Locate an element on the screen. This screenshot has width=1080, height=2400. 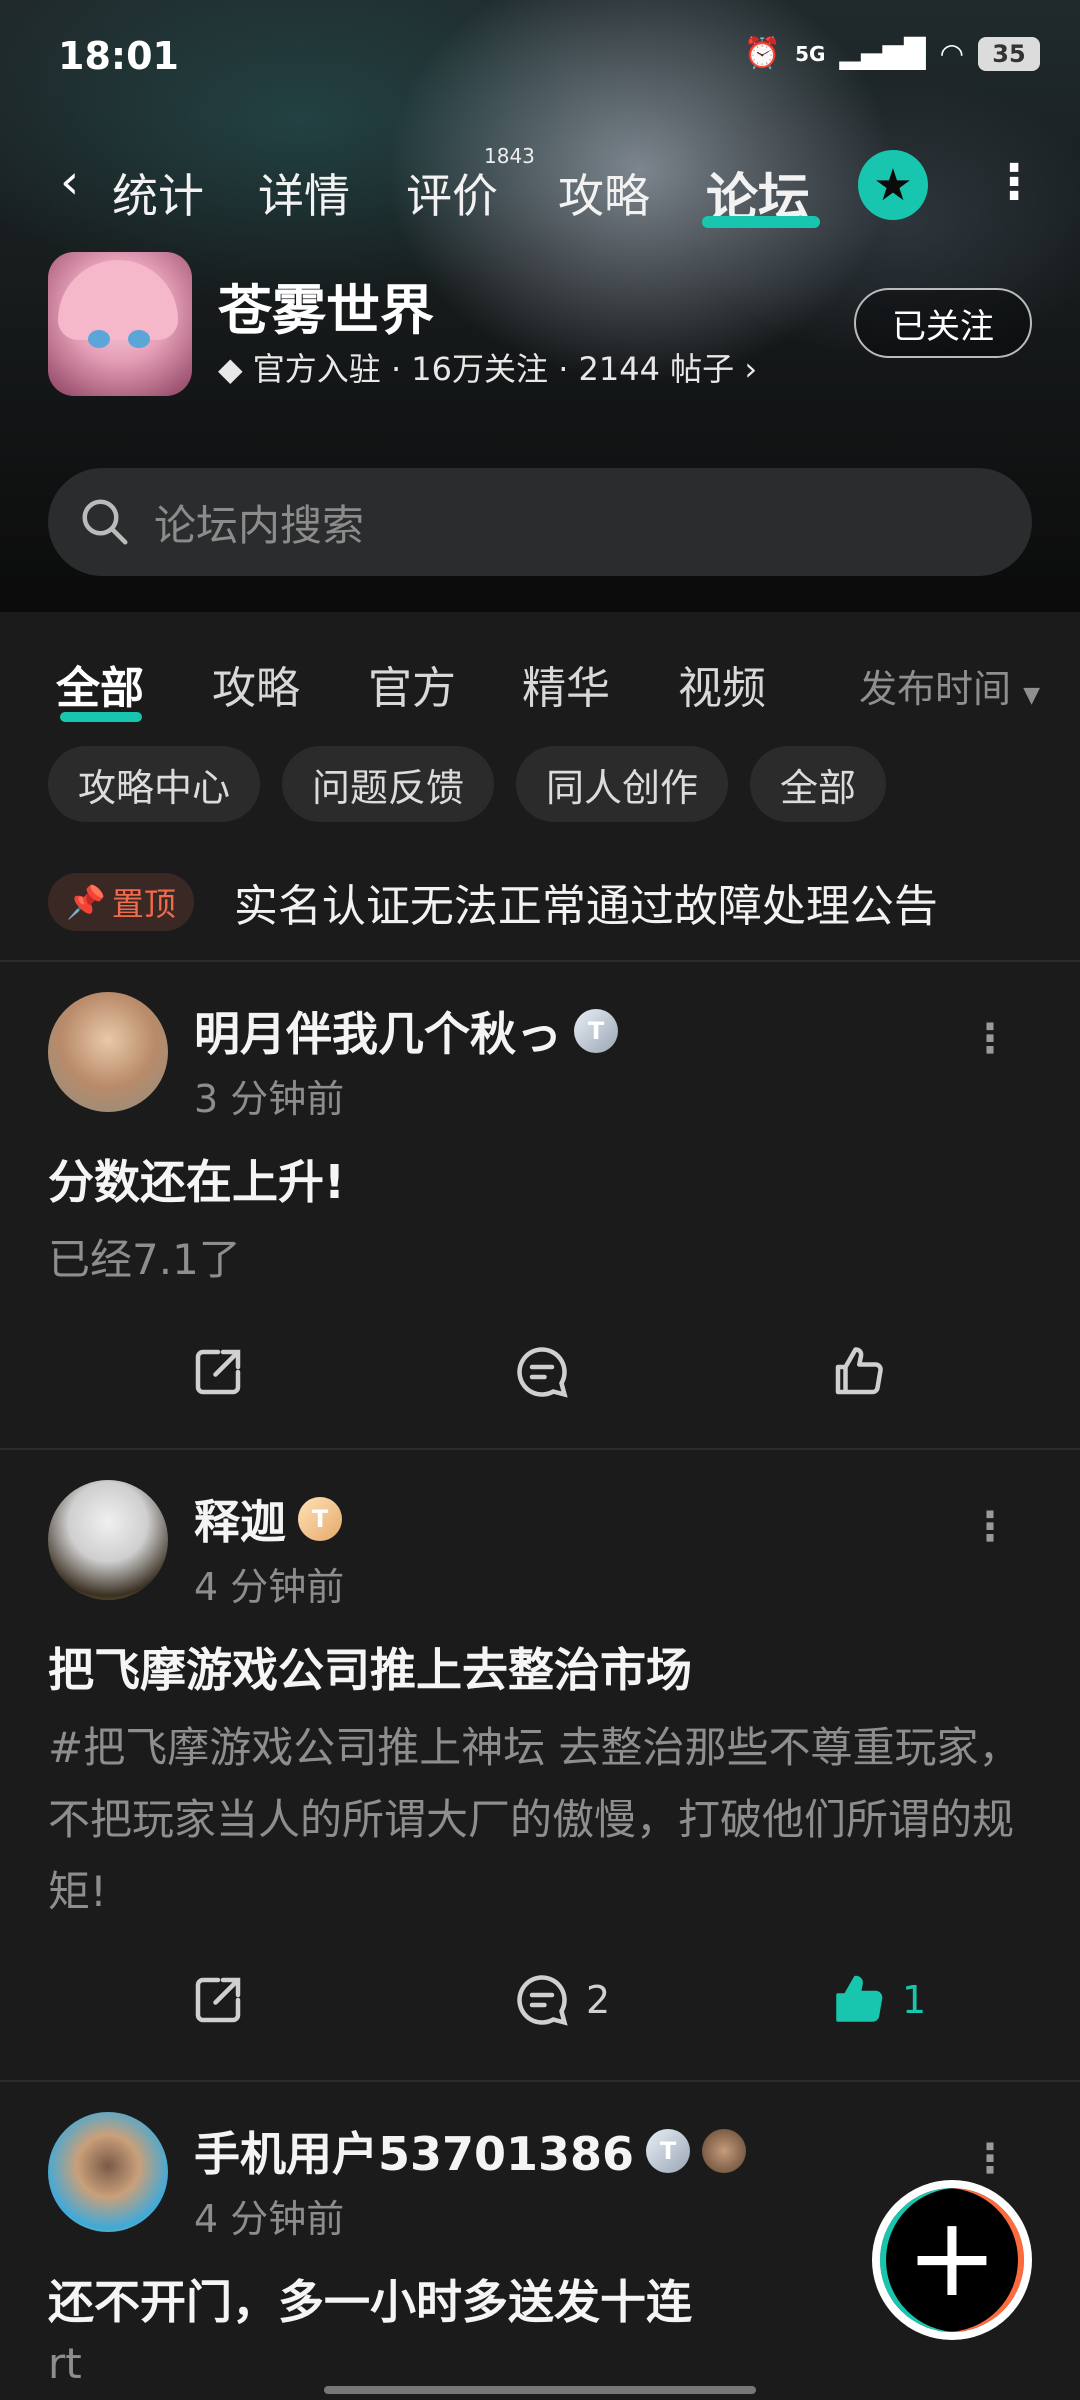
post-username: 明月伴我几个秋っ is located at coordinates (378, 1034).